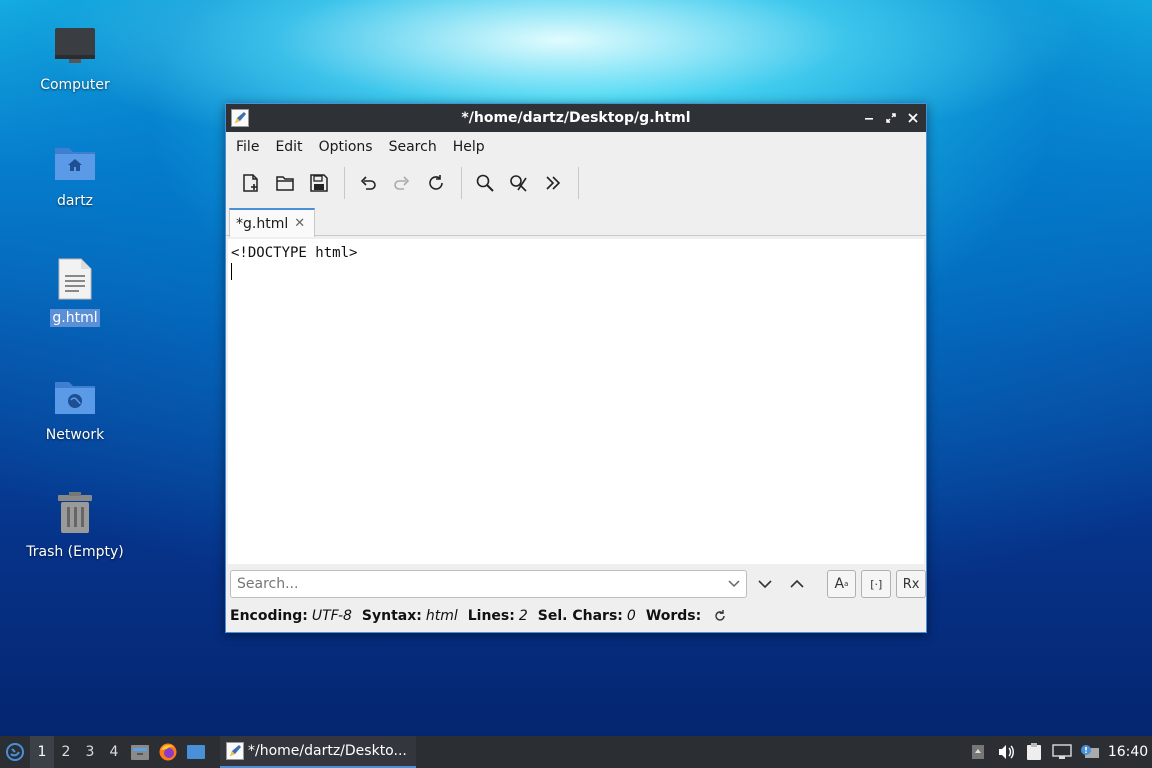 The width and height of the screenshot is (1152, 768). Describe the element at coordinates (1128, 752) in the screenshot. I see `clock: 16:40` at that location.